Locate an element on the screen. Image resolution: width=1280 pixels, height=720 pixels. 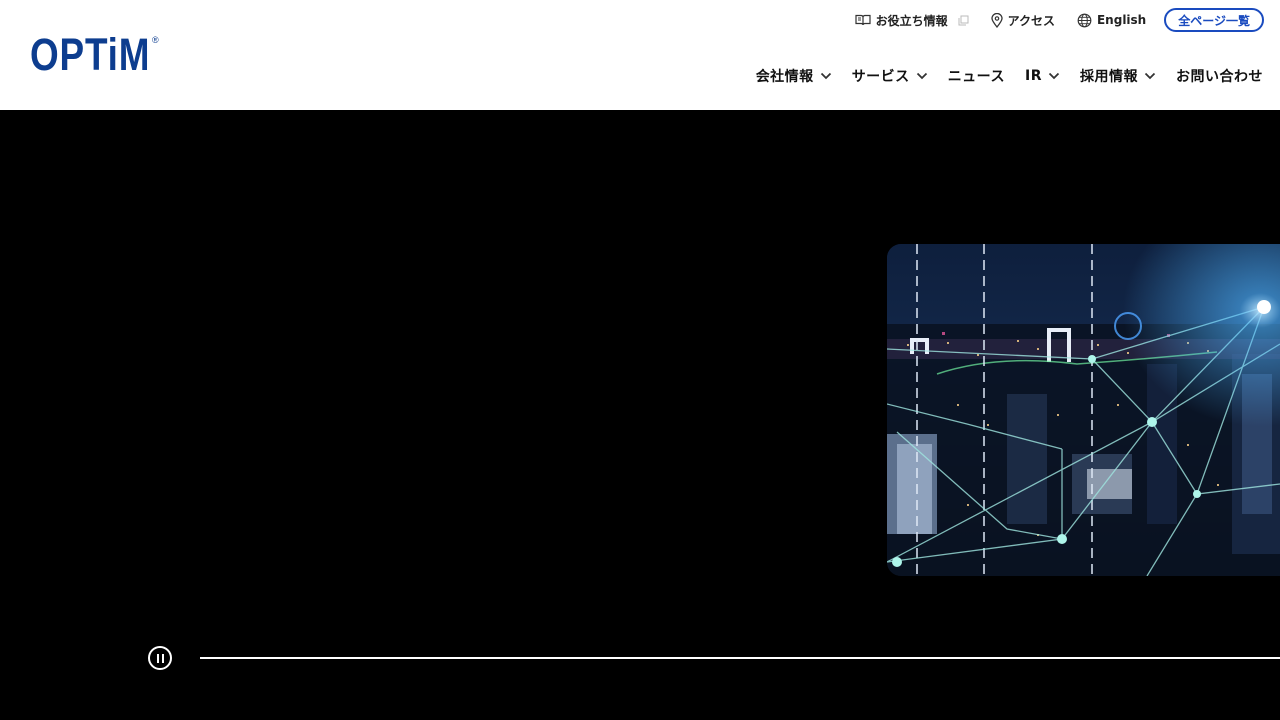
nav-item-label: 会社情報 is located at coordinates (784, 77).